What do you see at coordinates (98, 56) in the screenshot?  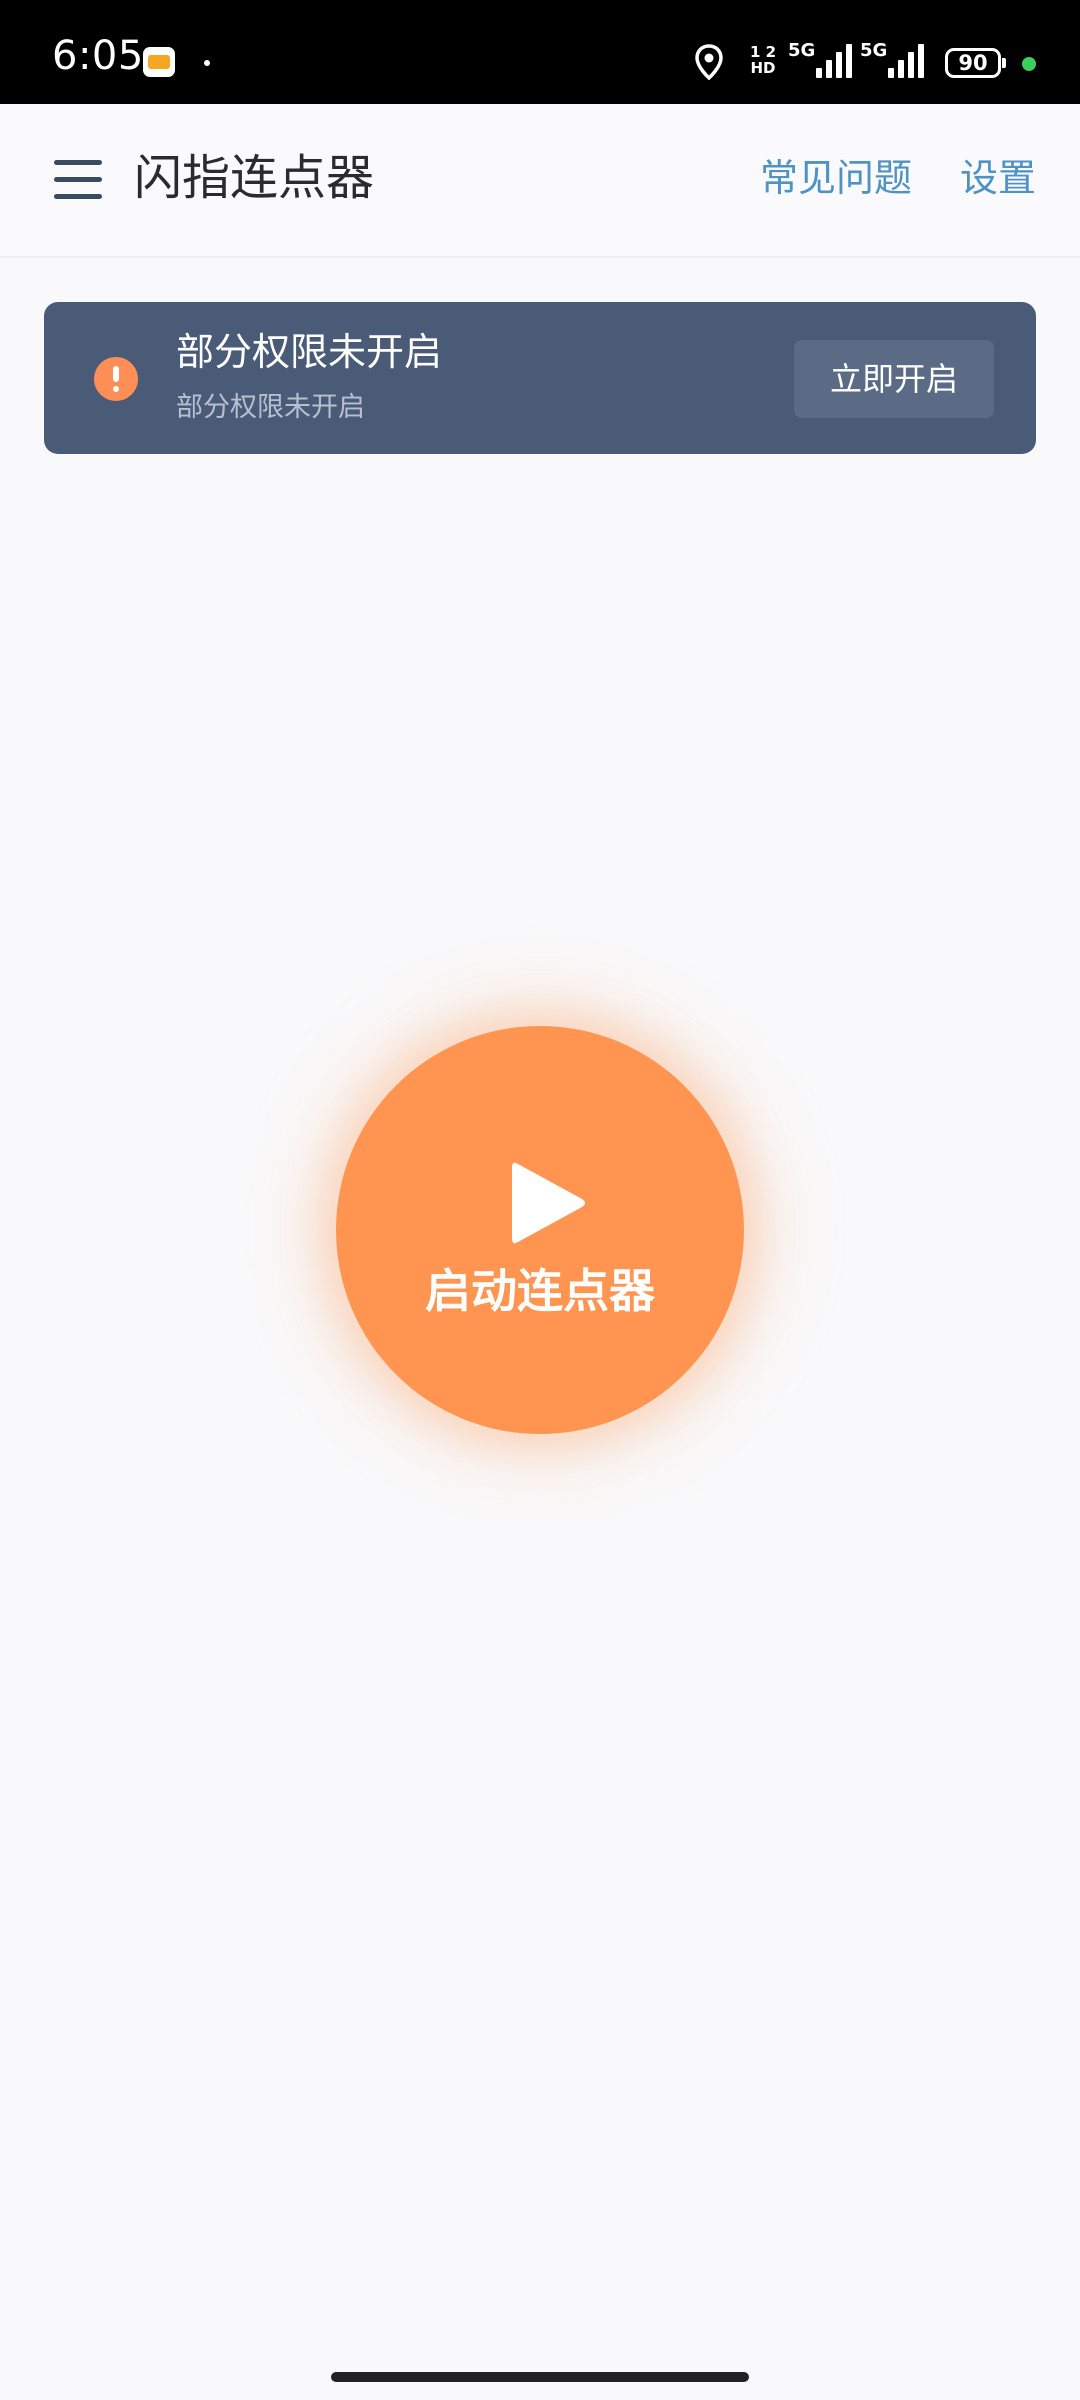 I see `status-time: 6:05` at bounding box center [98, 56].